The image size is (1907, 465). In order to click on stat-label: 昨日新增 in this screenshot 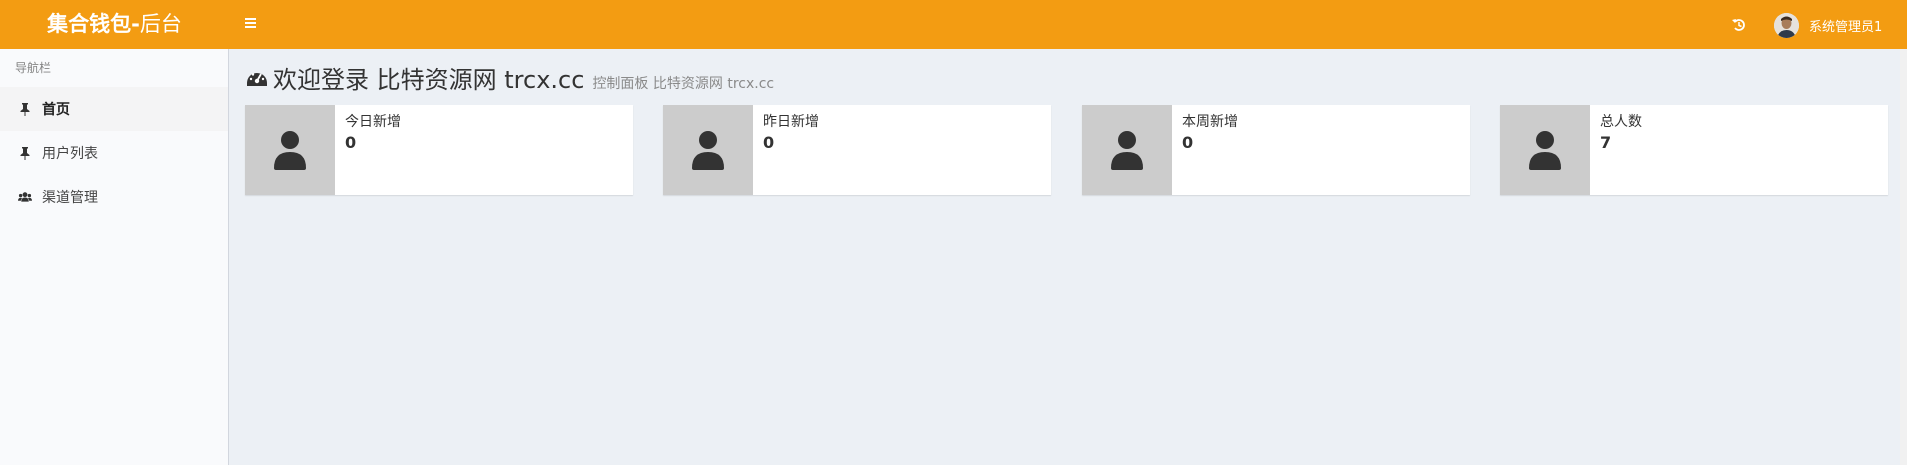, I will do `click(791, 122)`.